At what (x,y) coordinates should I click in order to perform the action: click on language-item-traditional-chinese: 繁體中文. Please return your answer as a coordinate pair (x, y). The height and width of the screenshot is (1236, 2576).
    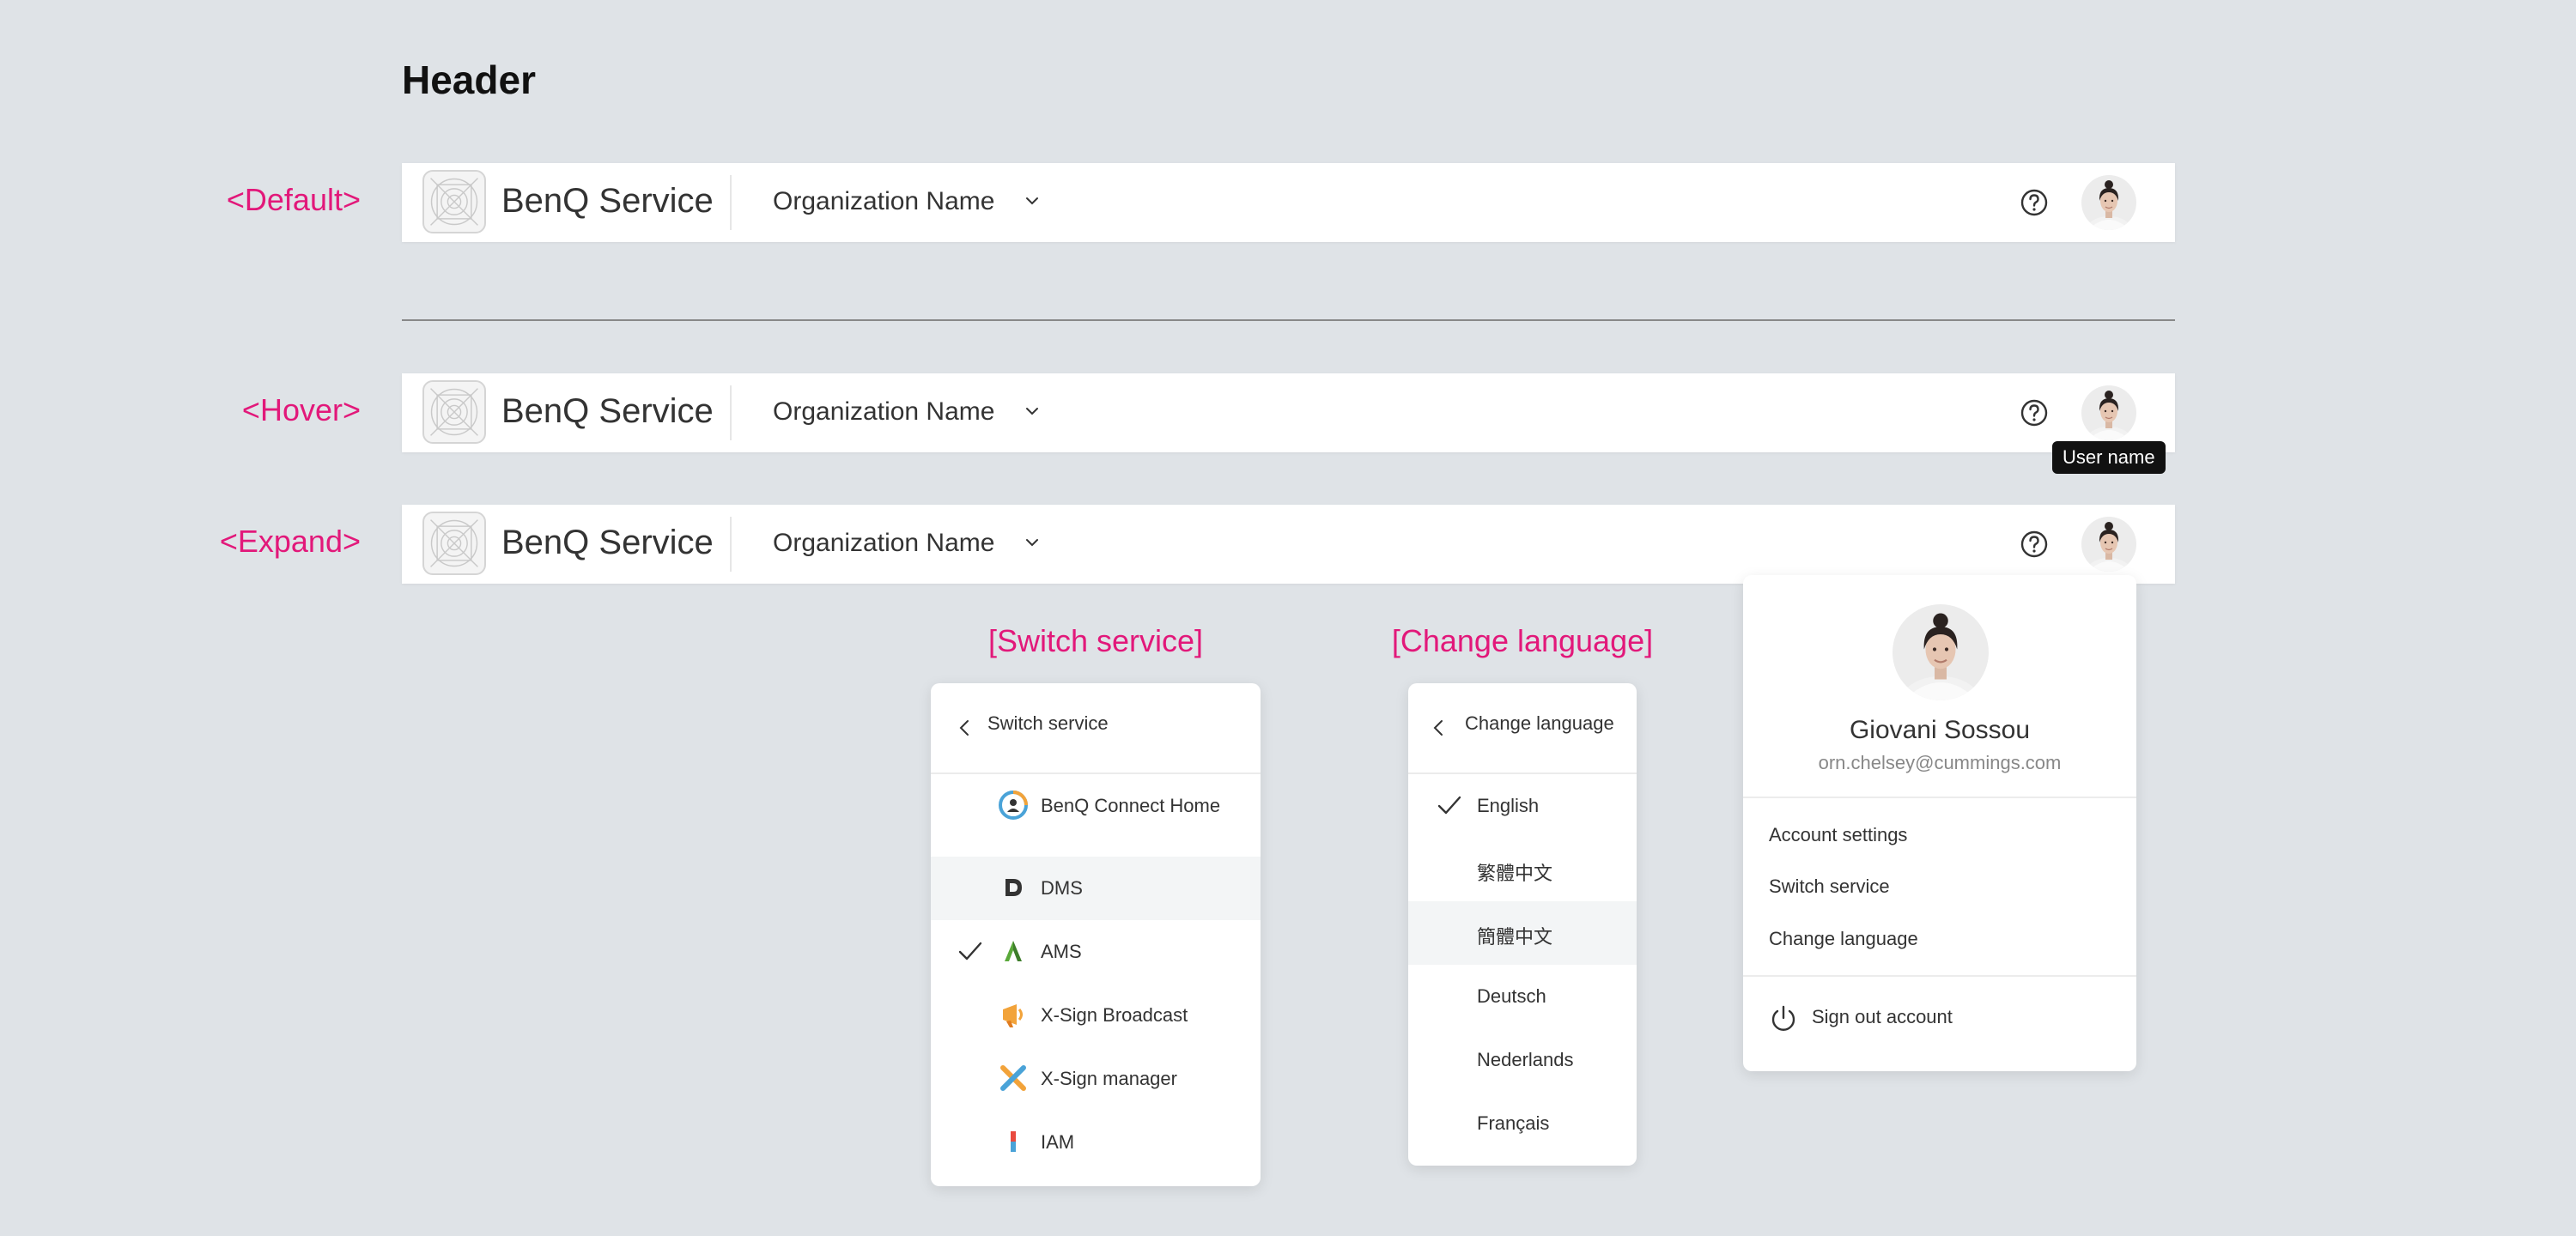
    Looking at the image, I should click on (1522, 869).